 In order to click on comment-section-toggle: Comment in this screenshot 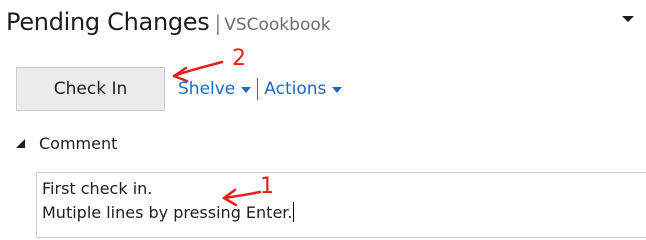, I will do `click(66, 143)`.